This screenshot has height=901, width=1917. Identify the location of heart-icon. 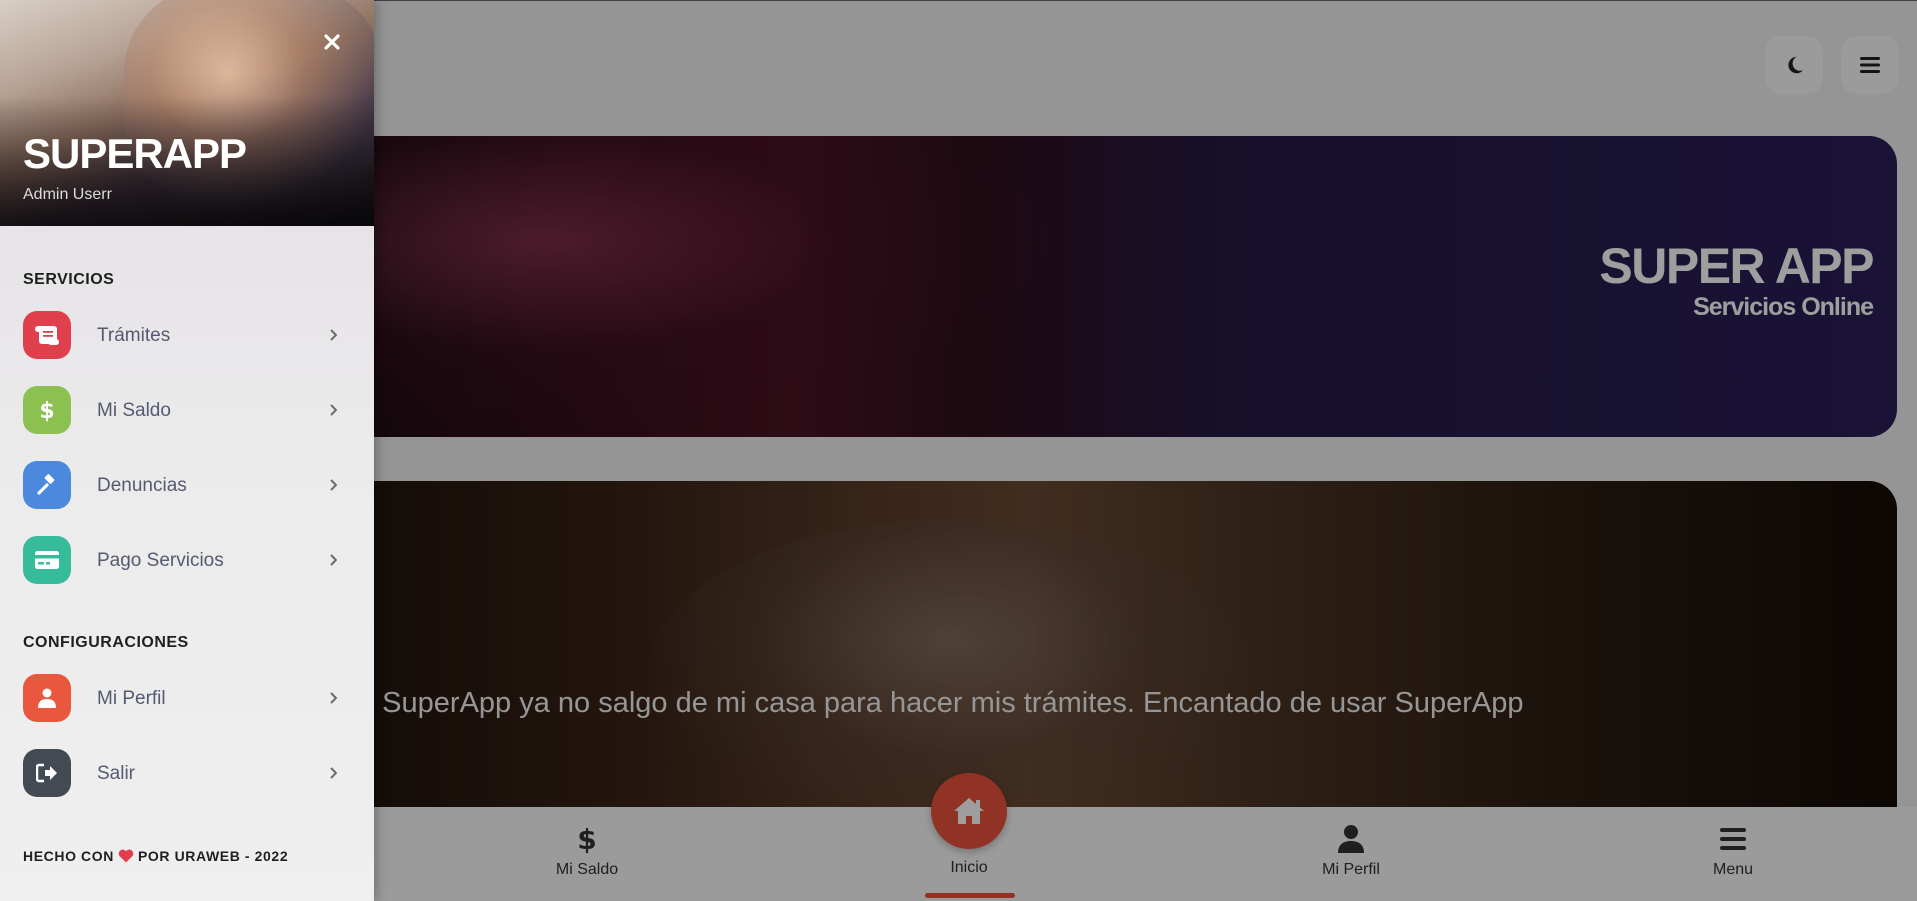
(126, 856).